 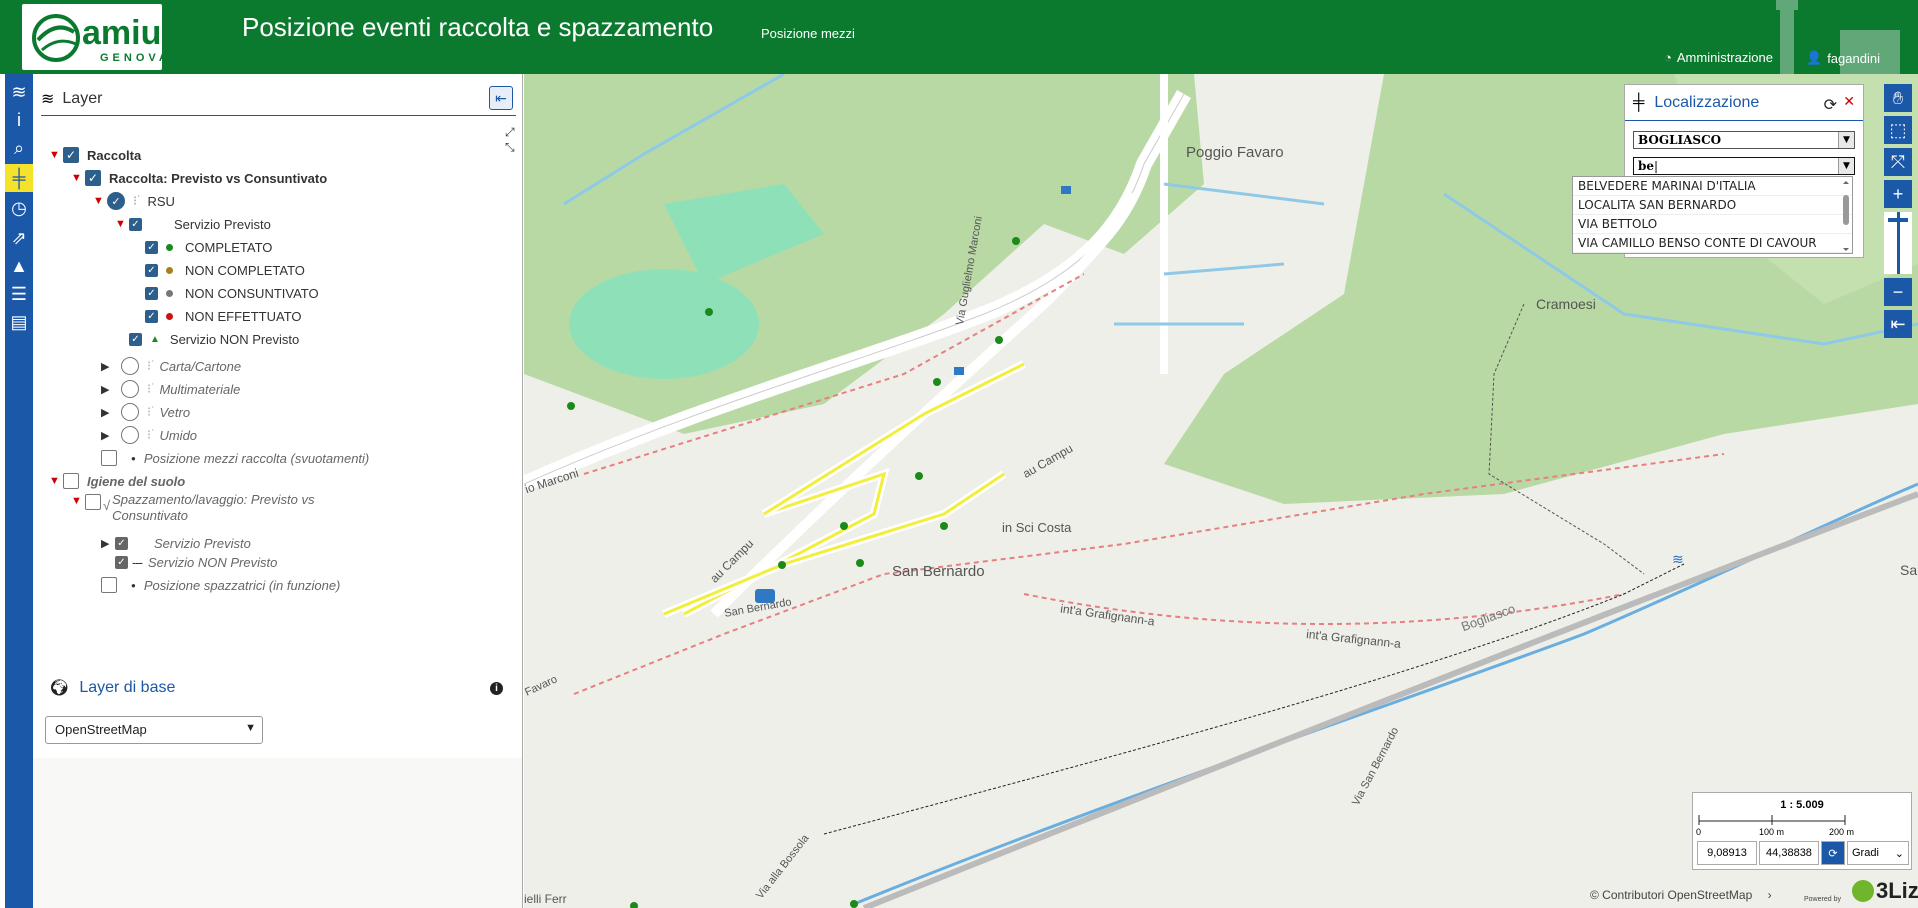 I want to click on comune-select: BOGLIASCO ▼, so click(x=1744, y=140).